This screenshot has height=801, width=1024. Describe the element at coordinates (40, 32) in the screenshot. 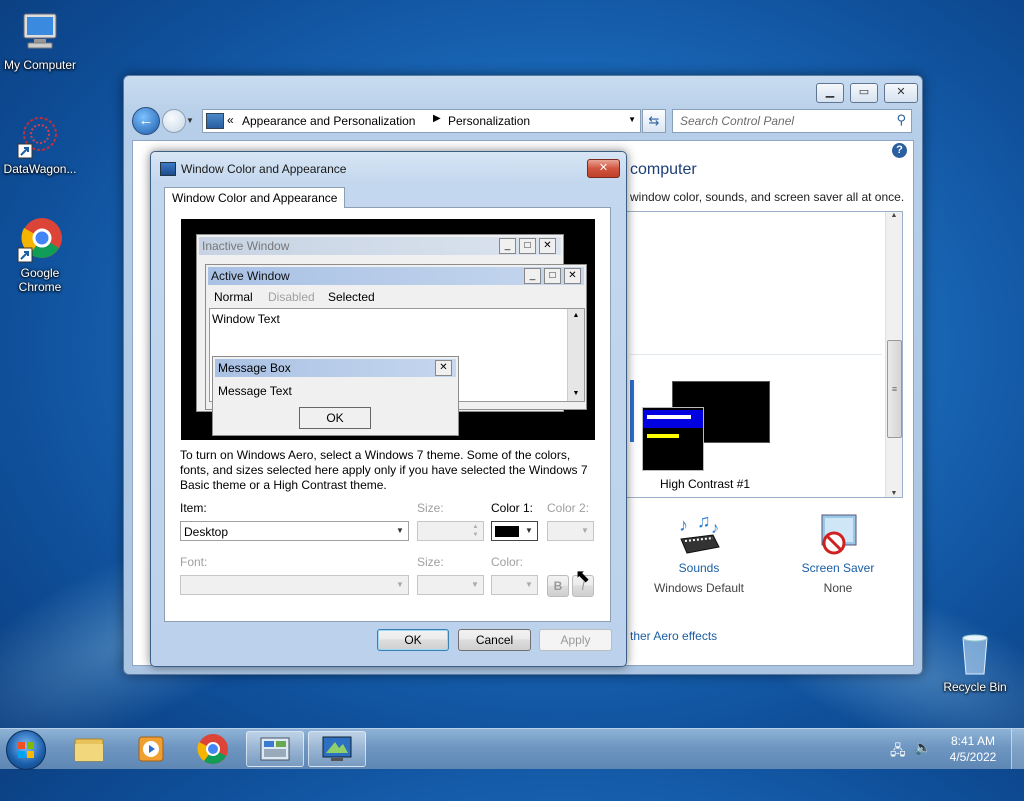

I see `computer-icon` at that location.